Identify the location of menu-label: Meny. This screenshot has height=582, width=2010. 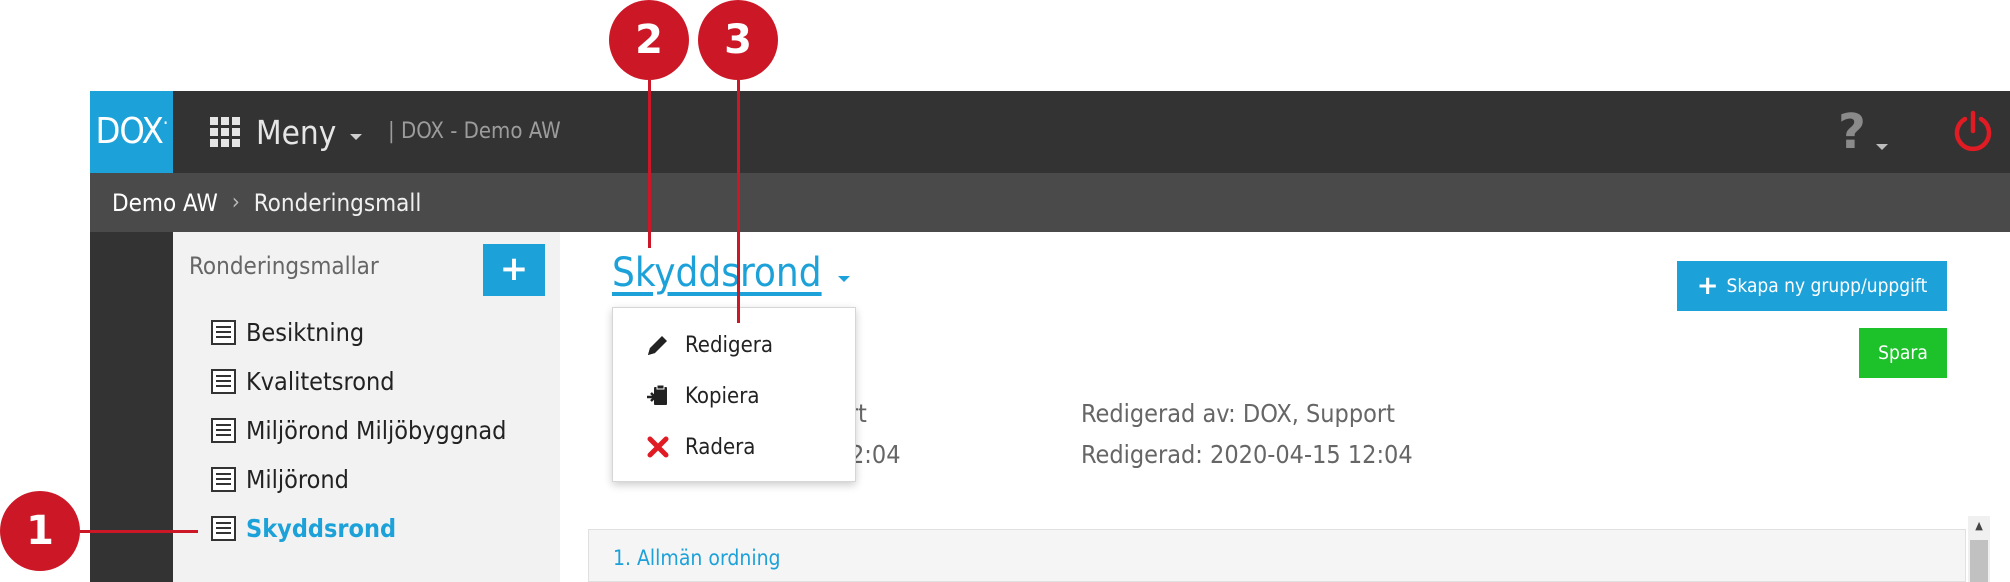
(296, 132).